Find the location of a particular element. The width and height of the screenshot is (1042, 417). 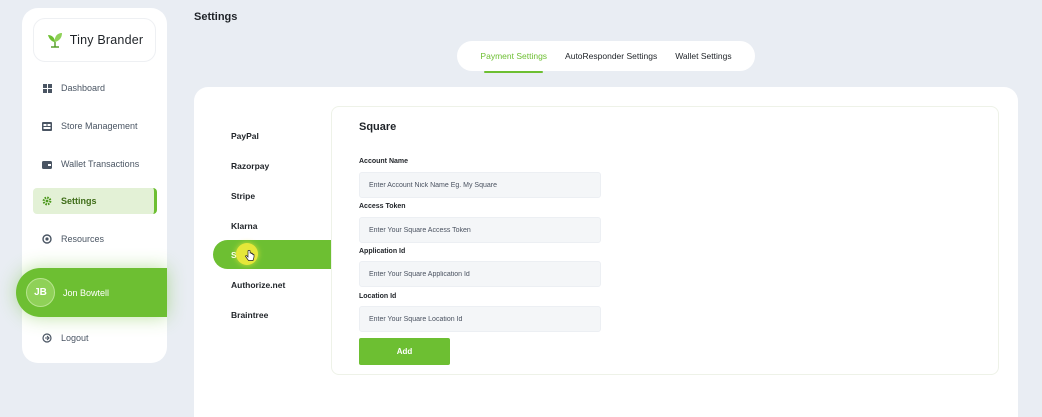

sidebar-item-label: Wallet Transactions is located at coordinates (100, 164).